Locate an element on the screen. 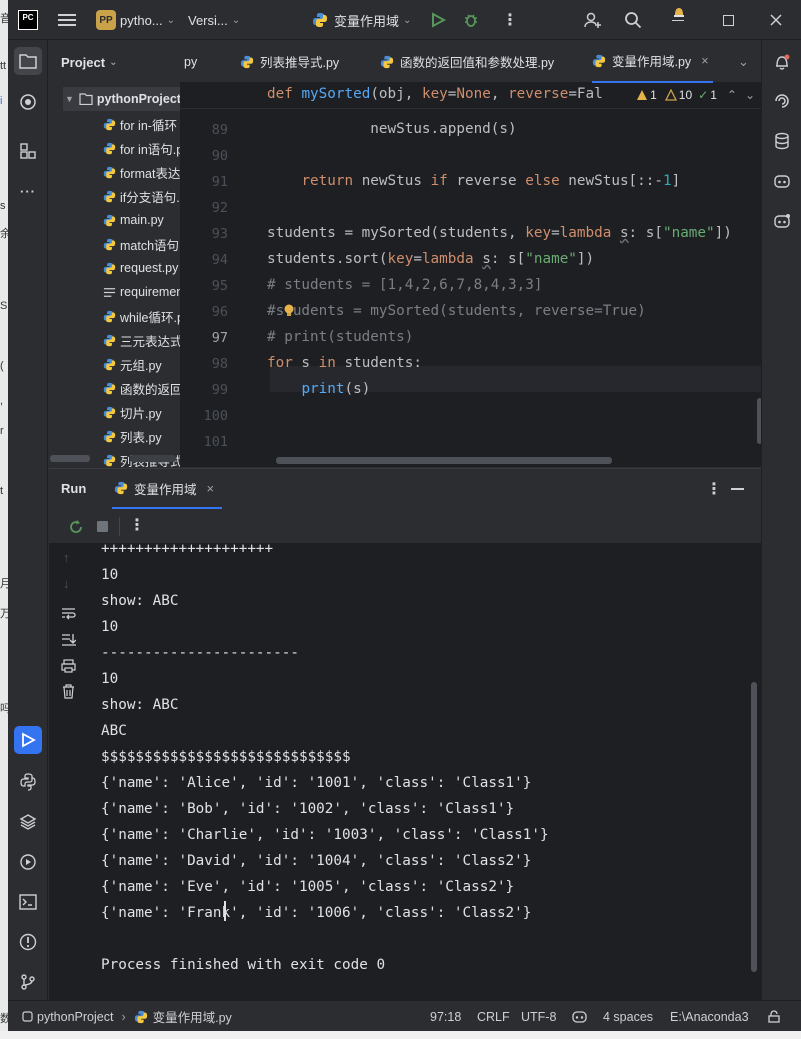 Image resolution: width=801 pixels, height=1039 pixels. structure-tool-button is located at coordinates (28, 151).